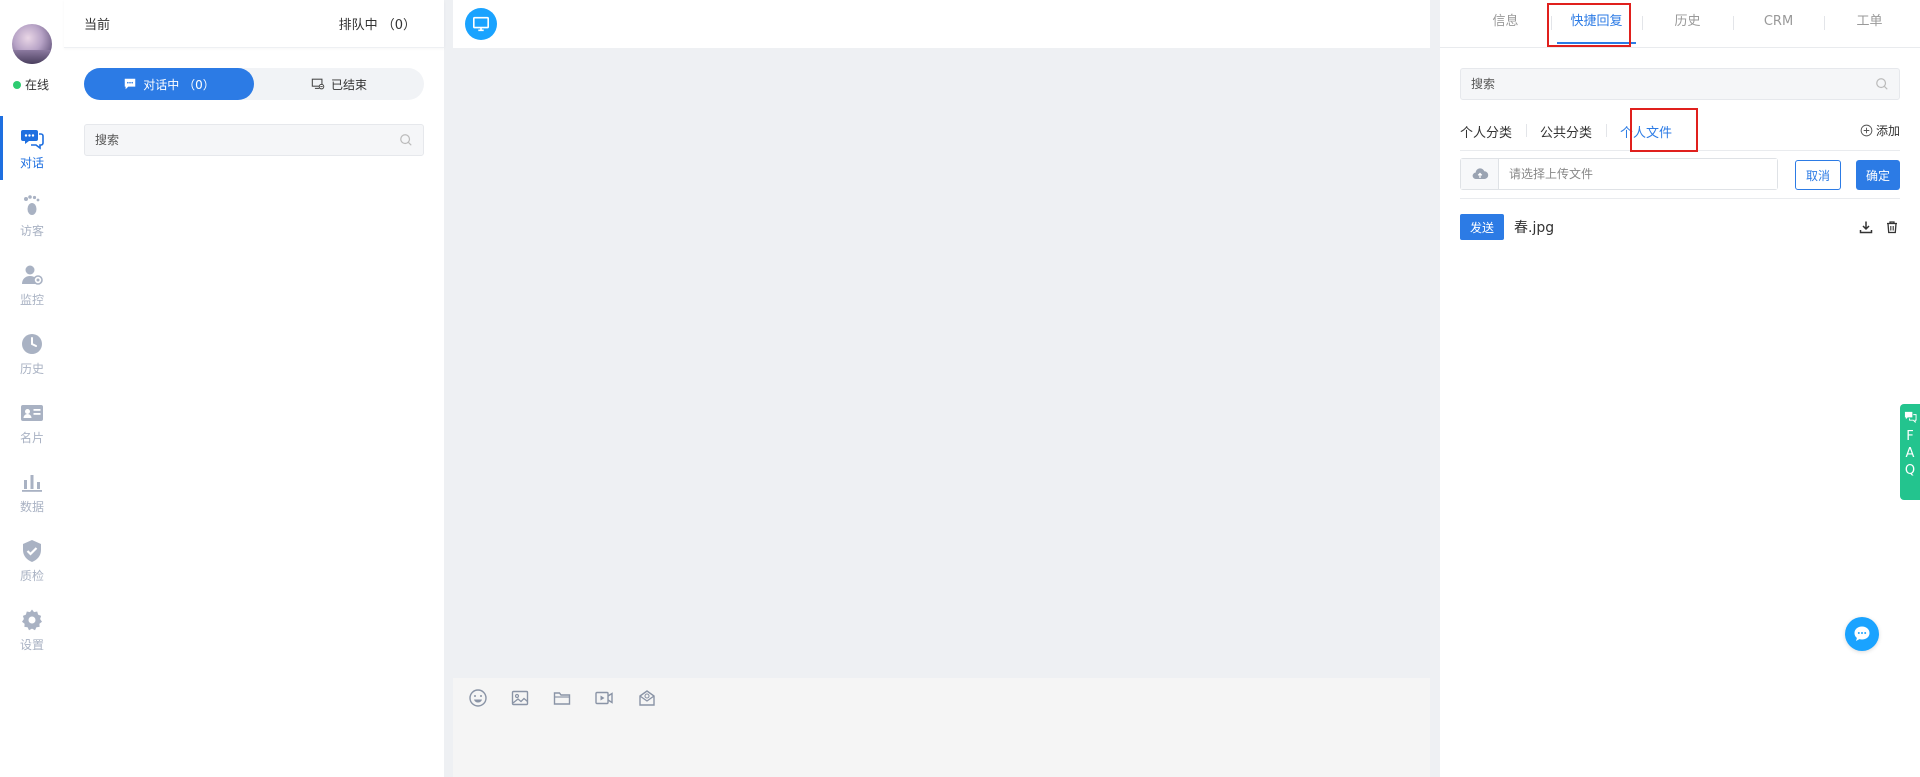 This screenshot has width=1920, height=777. I want to click on nav-item-history: 历史, so click(32, 354).